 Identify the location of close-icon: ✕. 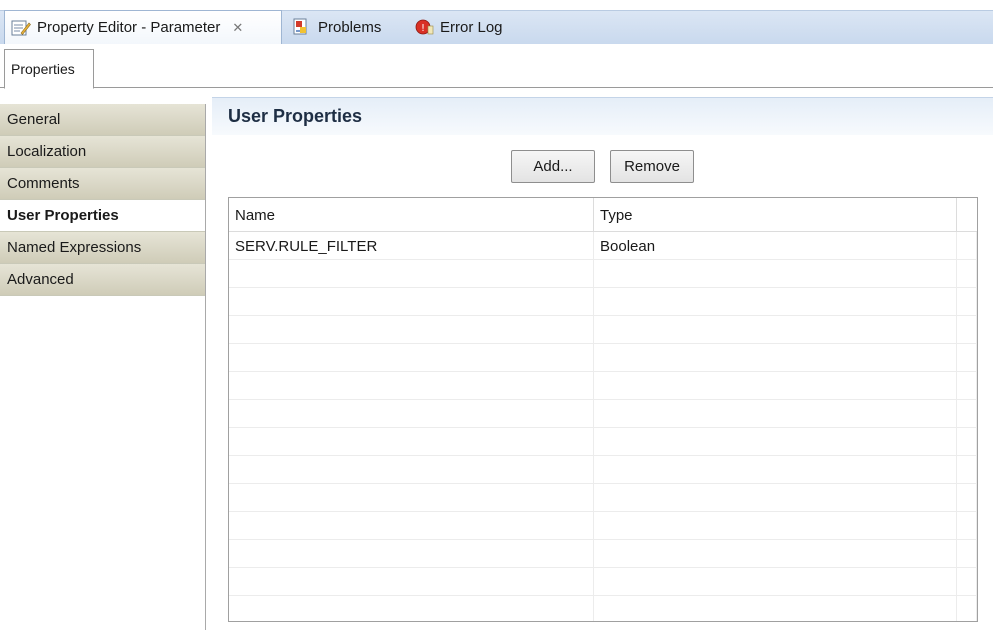
(237, 28).